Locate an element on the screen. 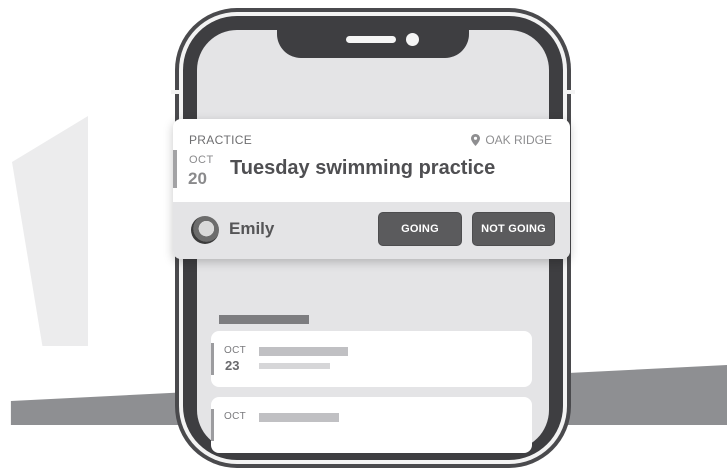  user-name: Emily is located at coordinates (252, 228).